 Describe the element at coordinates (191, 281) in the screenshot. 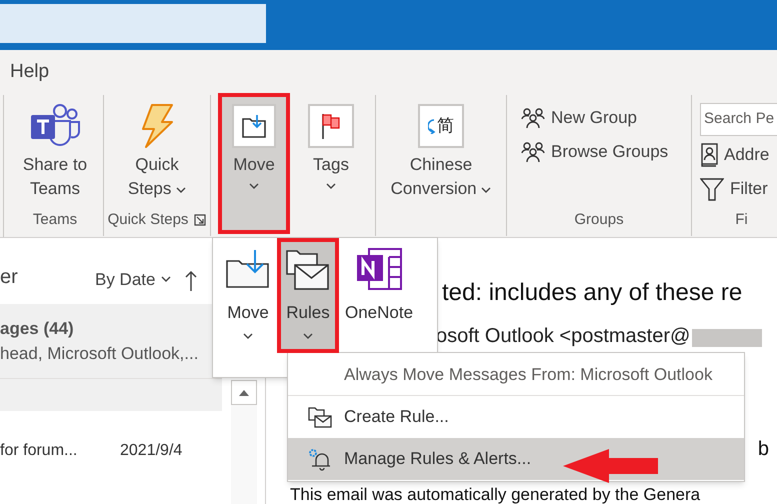

I see `sort-arrow-icon` at that location.